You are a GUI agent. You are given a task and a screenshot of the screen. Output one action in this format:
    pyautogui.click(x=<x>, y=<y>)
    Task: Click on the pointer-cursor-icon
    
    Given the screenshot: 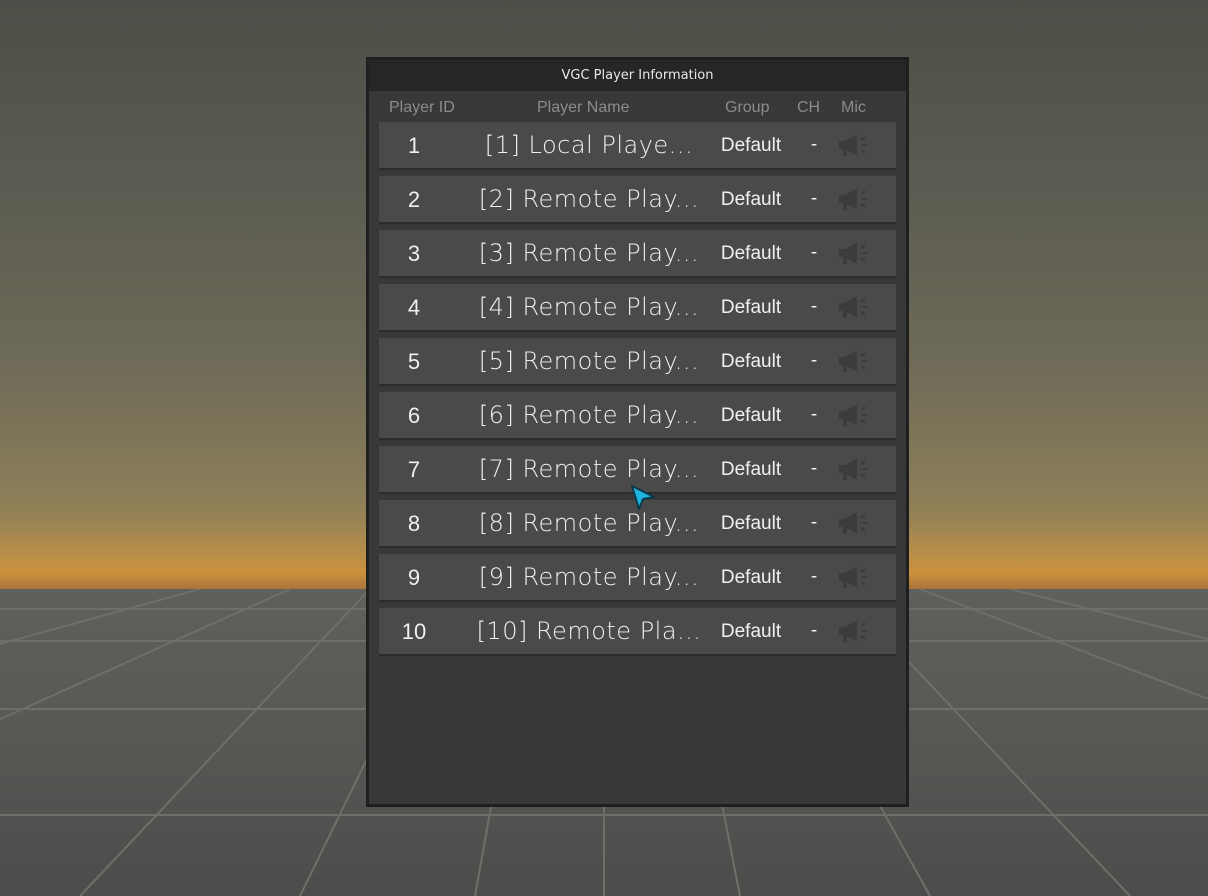 What is the action you would take?
    pyautogui.click(x=643, y=497)
    